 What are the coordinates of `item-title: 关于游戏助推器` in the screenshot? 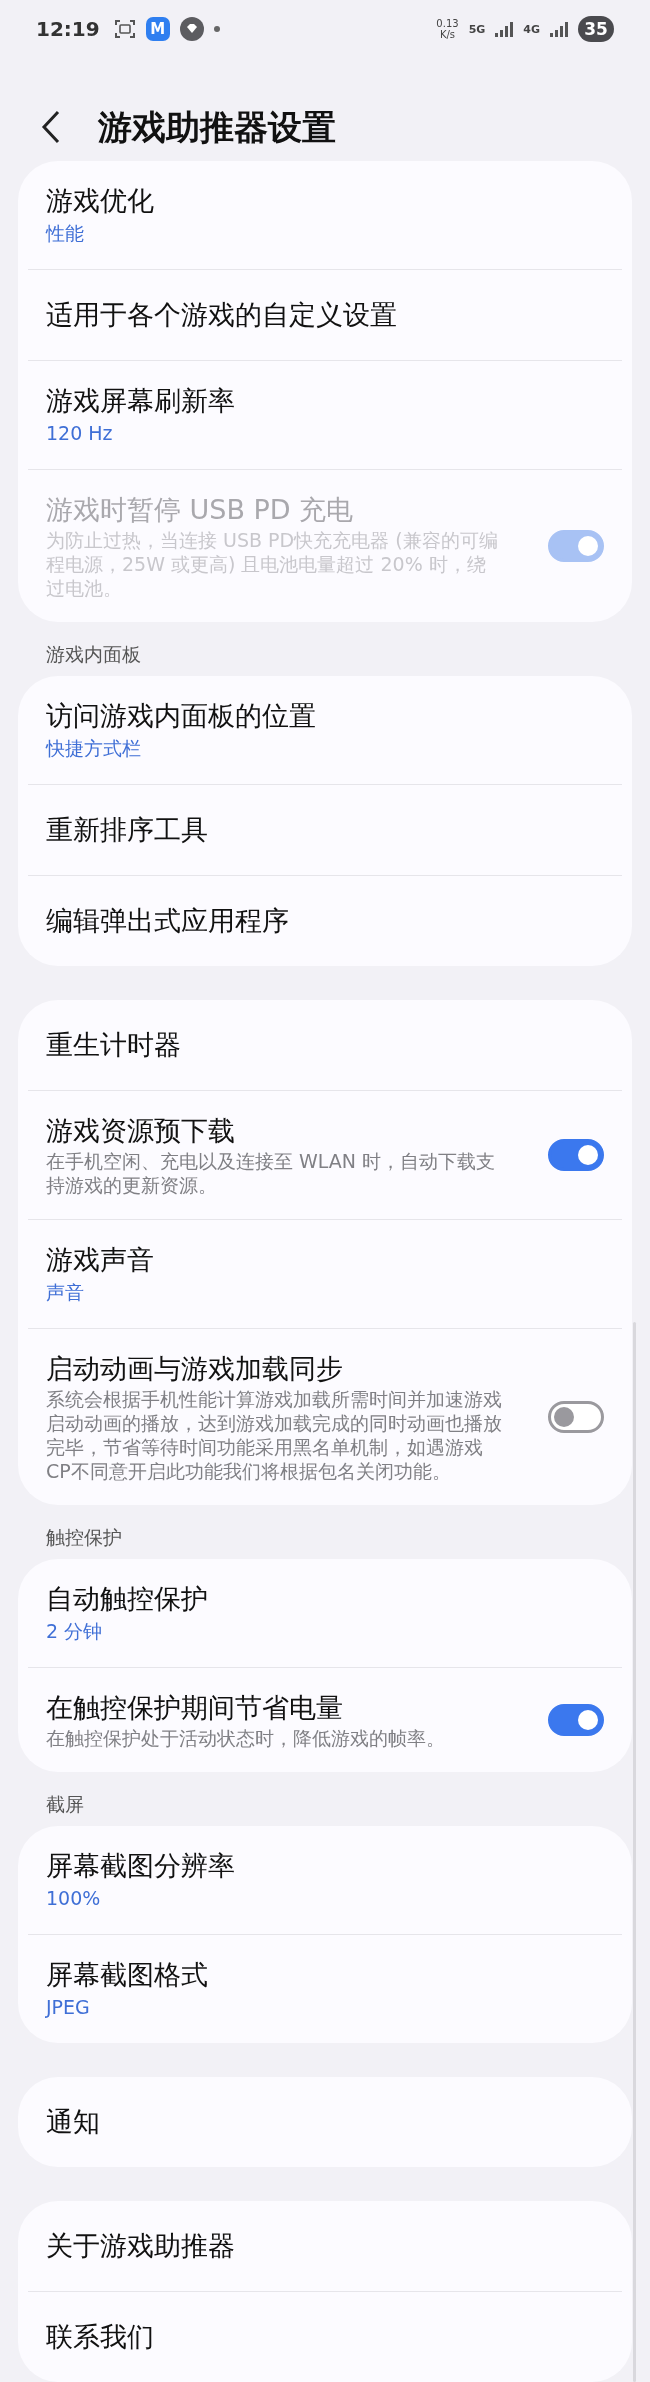 It's located at (141, 2246).